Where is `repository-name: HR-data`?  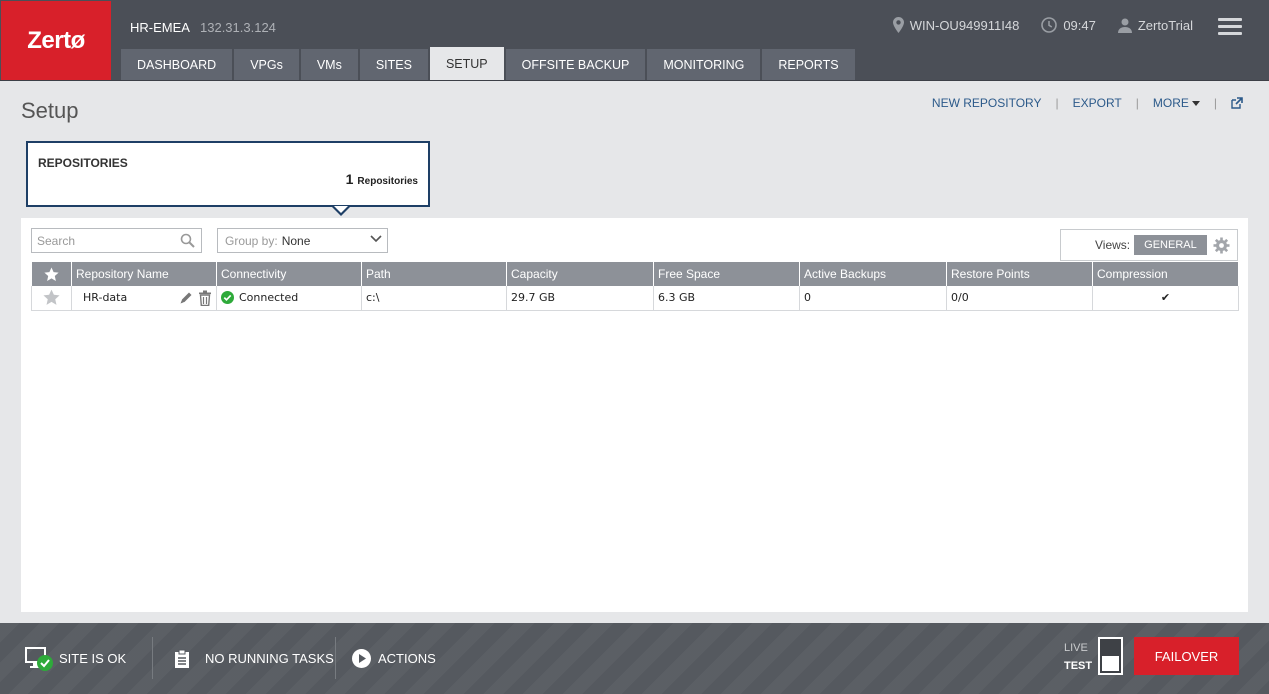 repository-name: HR-data is located at coordinates (105, 297).